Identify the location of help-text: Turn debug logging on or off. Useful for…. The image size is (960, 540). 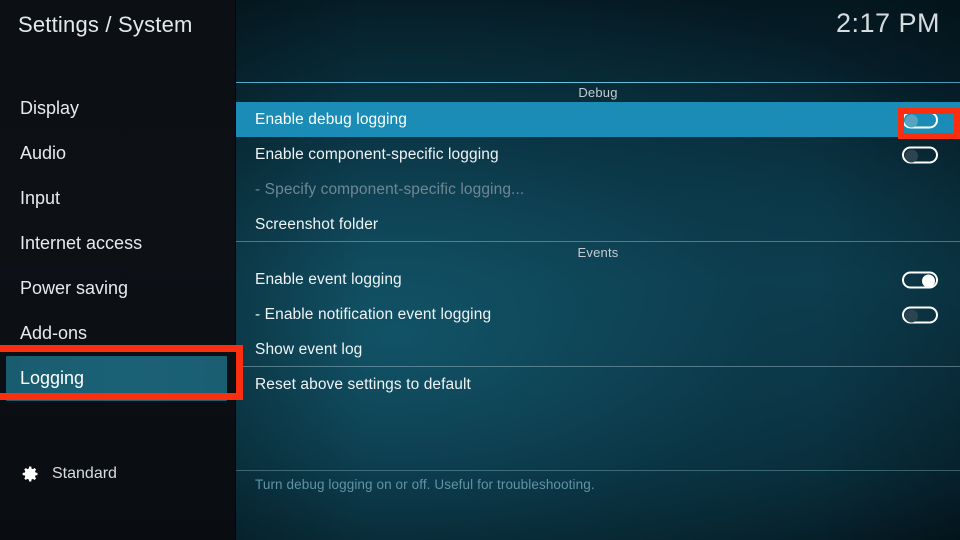
(425, 484).